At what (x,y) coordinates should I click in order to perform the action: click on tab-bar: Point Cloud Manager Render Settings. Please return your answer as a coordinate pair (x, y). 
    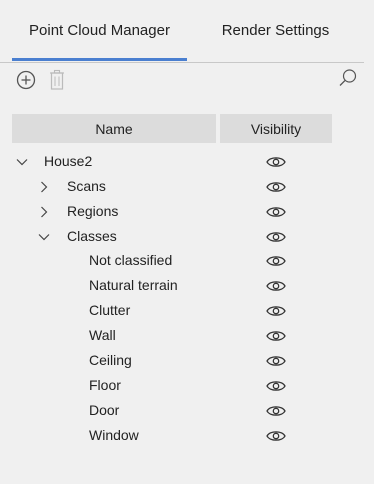
    Looking at the image, I should click on (182, 31).